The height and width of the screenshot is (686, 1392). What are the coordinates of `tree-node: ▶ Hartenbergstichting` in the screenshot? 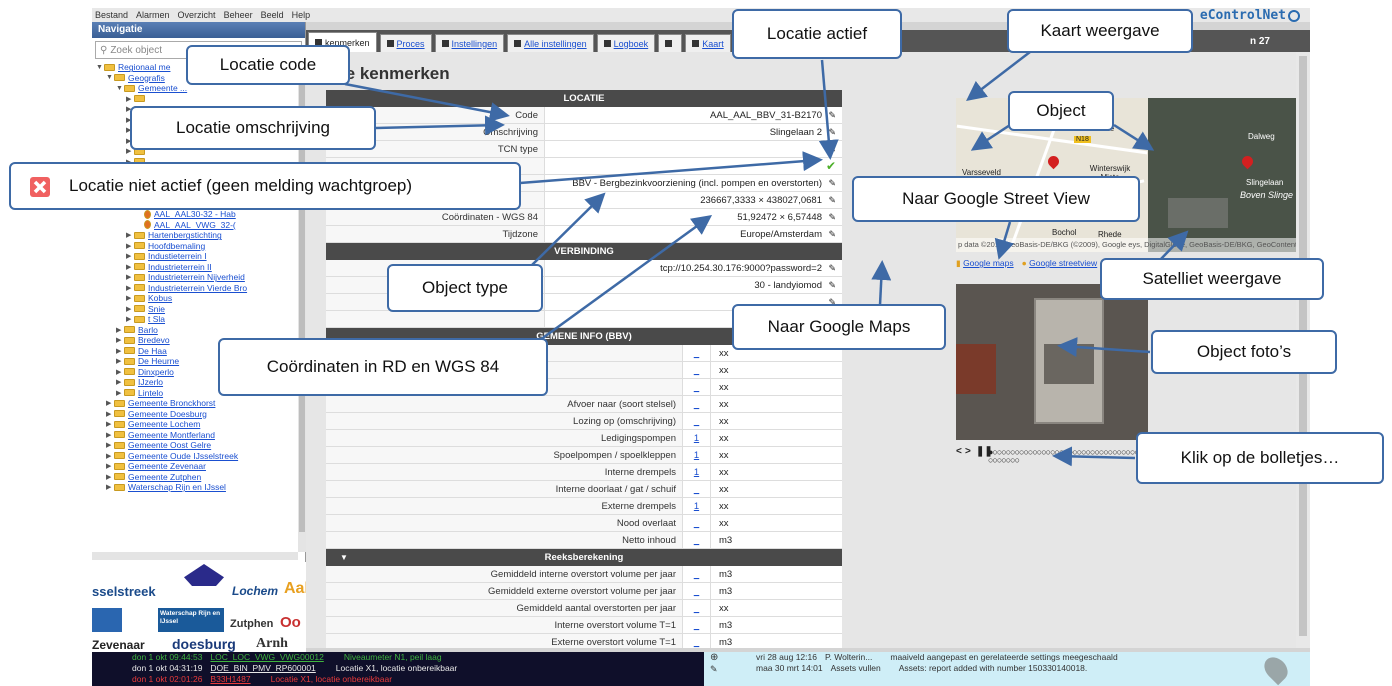 It's located at (195, 235).